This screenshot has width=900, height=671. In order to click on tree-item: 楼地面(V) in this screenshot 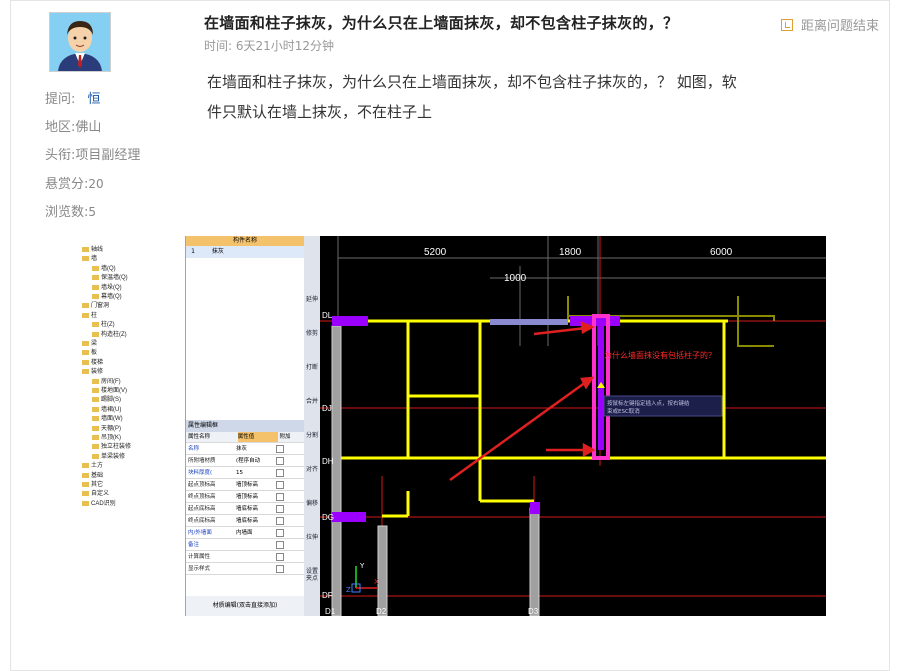, I will do `click(109, 389)`.